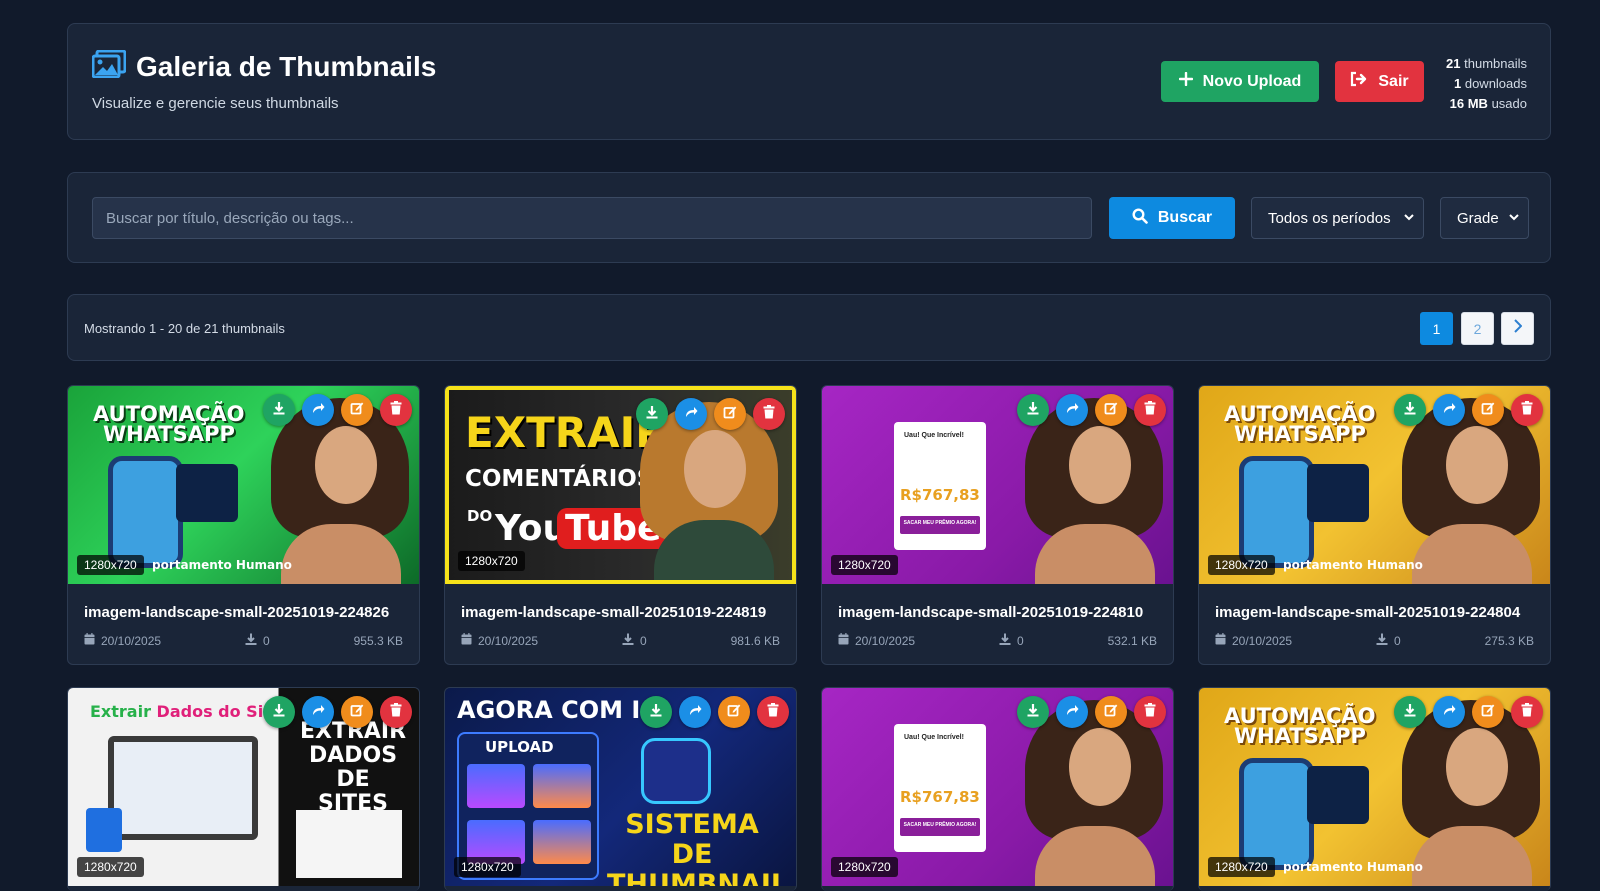 The height and width of the screenshot is (891, 1600). Describe the element at coordinates (237, 612) in the screenshot. I see `card-title: imagem-landscape-small-20251019-224826` at that location.